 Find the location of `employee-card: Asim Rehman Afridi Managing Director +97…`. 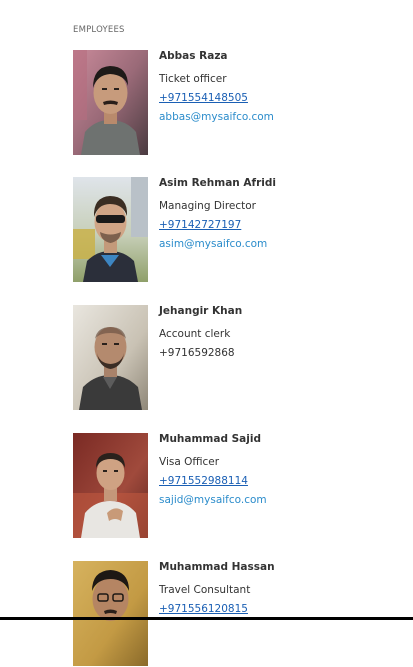

employee-card: Asim Rehman Afridi Managing Director +97… is located at coordinates (238, 230).